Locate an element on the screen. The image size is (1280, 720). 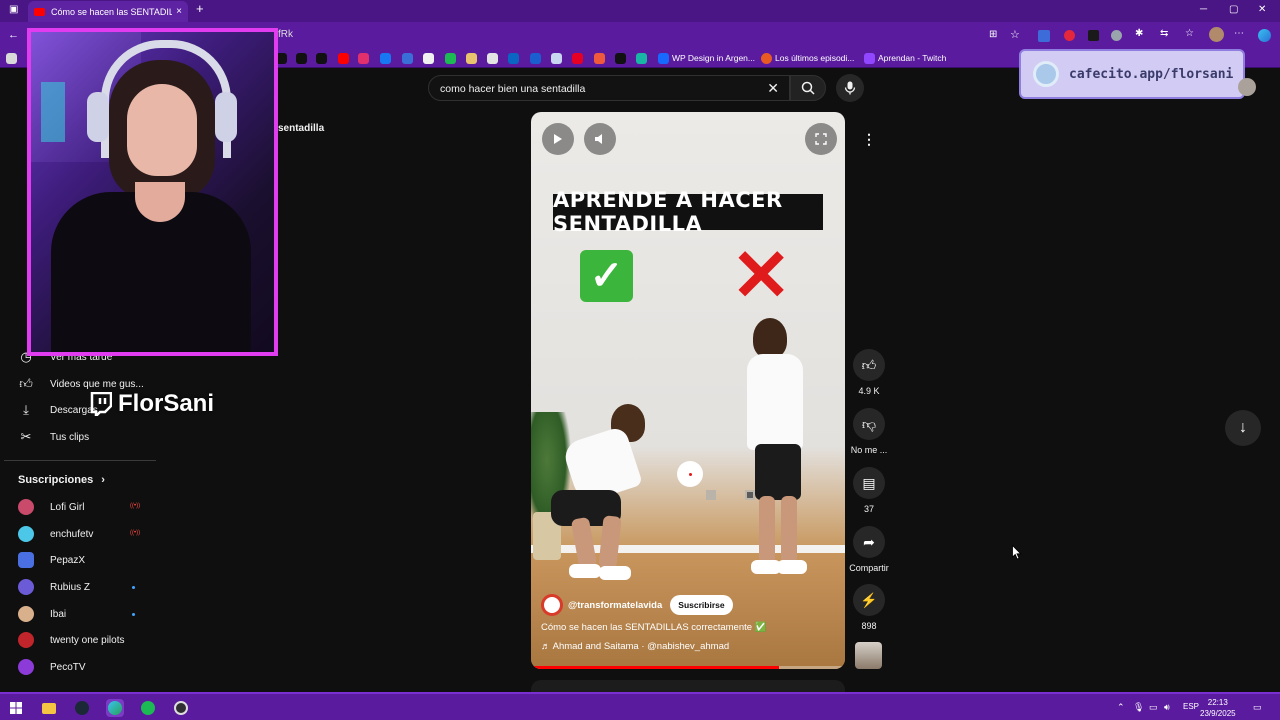
clear-search-icon: ✕ is located at coordinates (773, 88).